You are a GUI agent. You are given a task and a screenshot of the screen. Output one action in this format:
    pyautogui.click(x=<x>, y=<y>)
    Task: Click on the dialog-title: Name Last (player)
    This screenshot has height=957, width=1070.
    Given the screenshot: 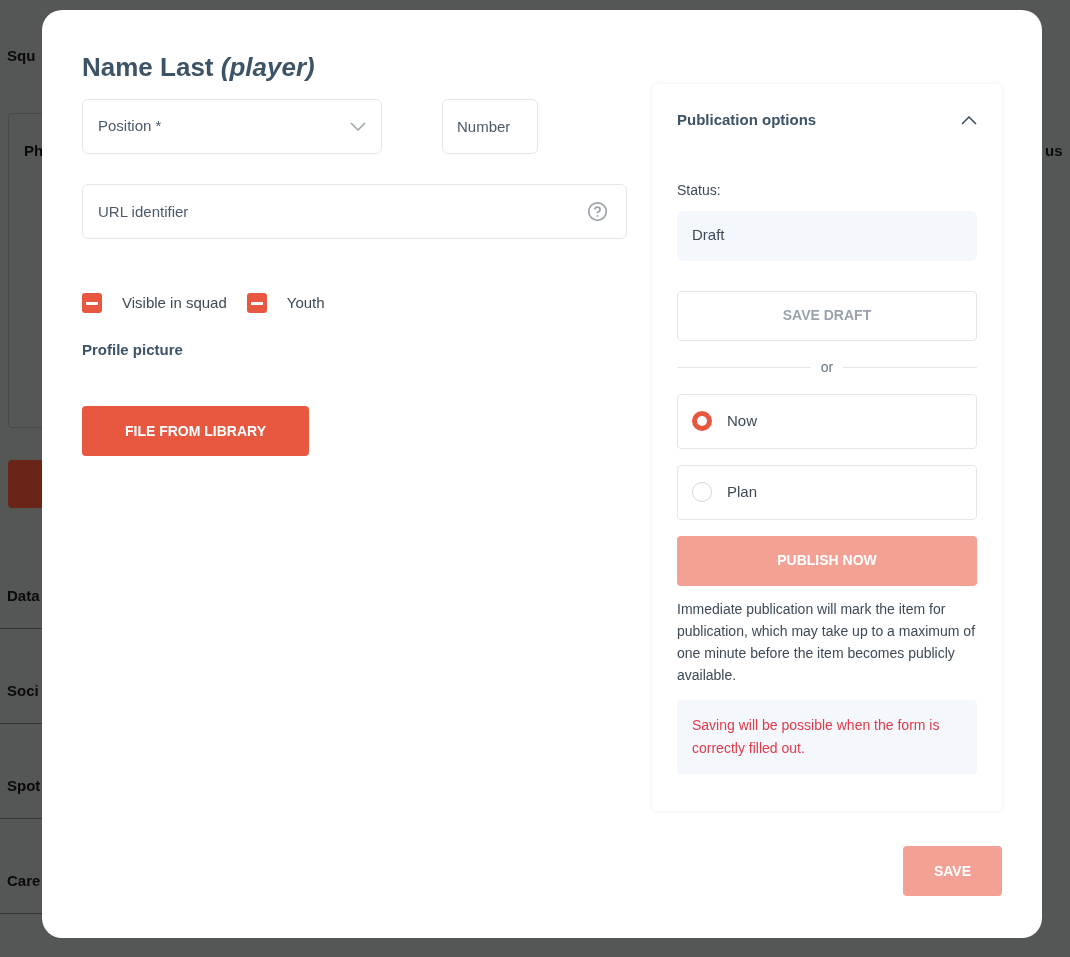 What is the action you would take?
    pyautogui.click(x=199, y=67)
    